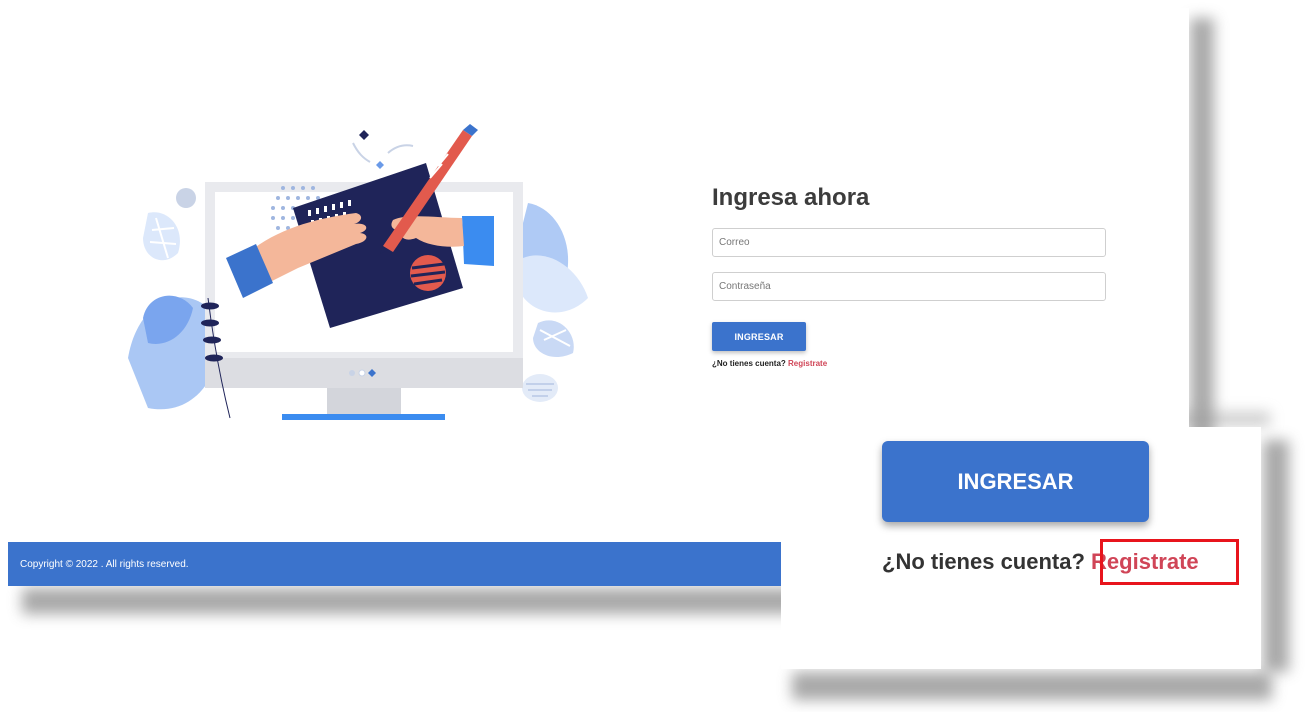 This screenshot has width=1312, height=712. Describe the element at coordinates (909, 286) in the screenshot. I see `password-field` at that location.